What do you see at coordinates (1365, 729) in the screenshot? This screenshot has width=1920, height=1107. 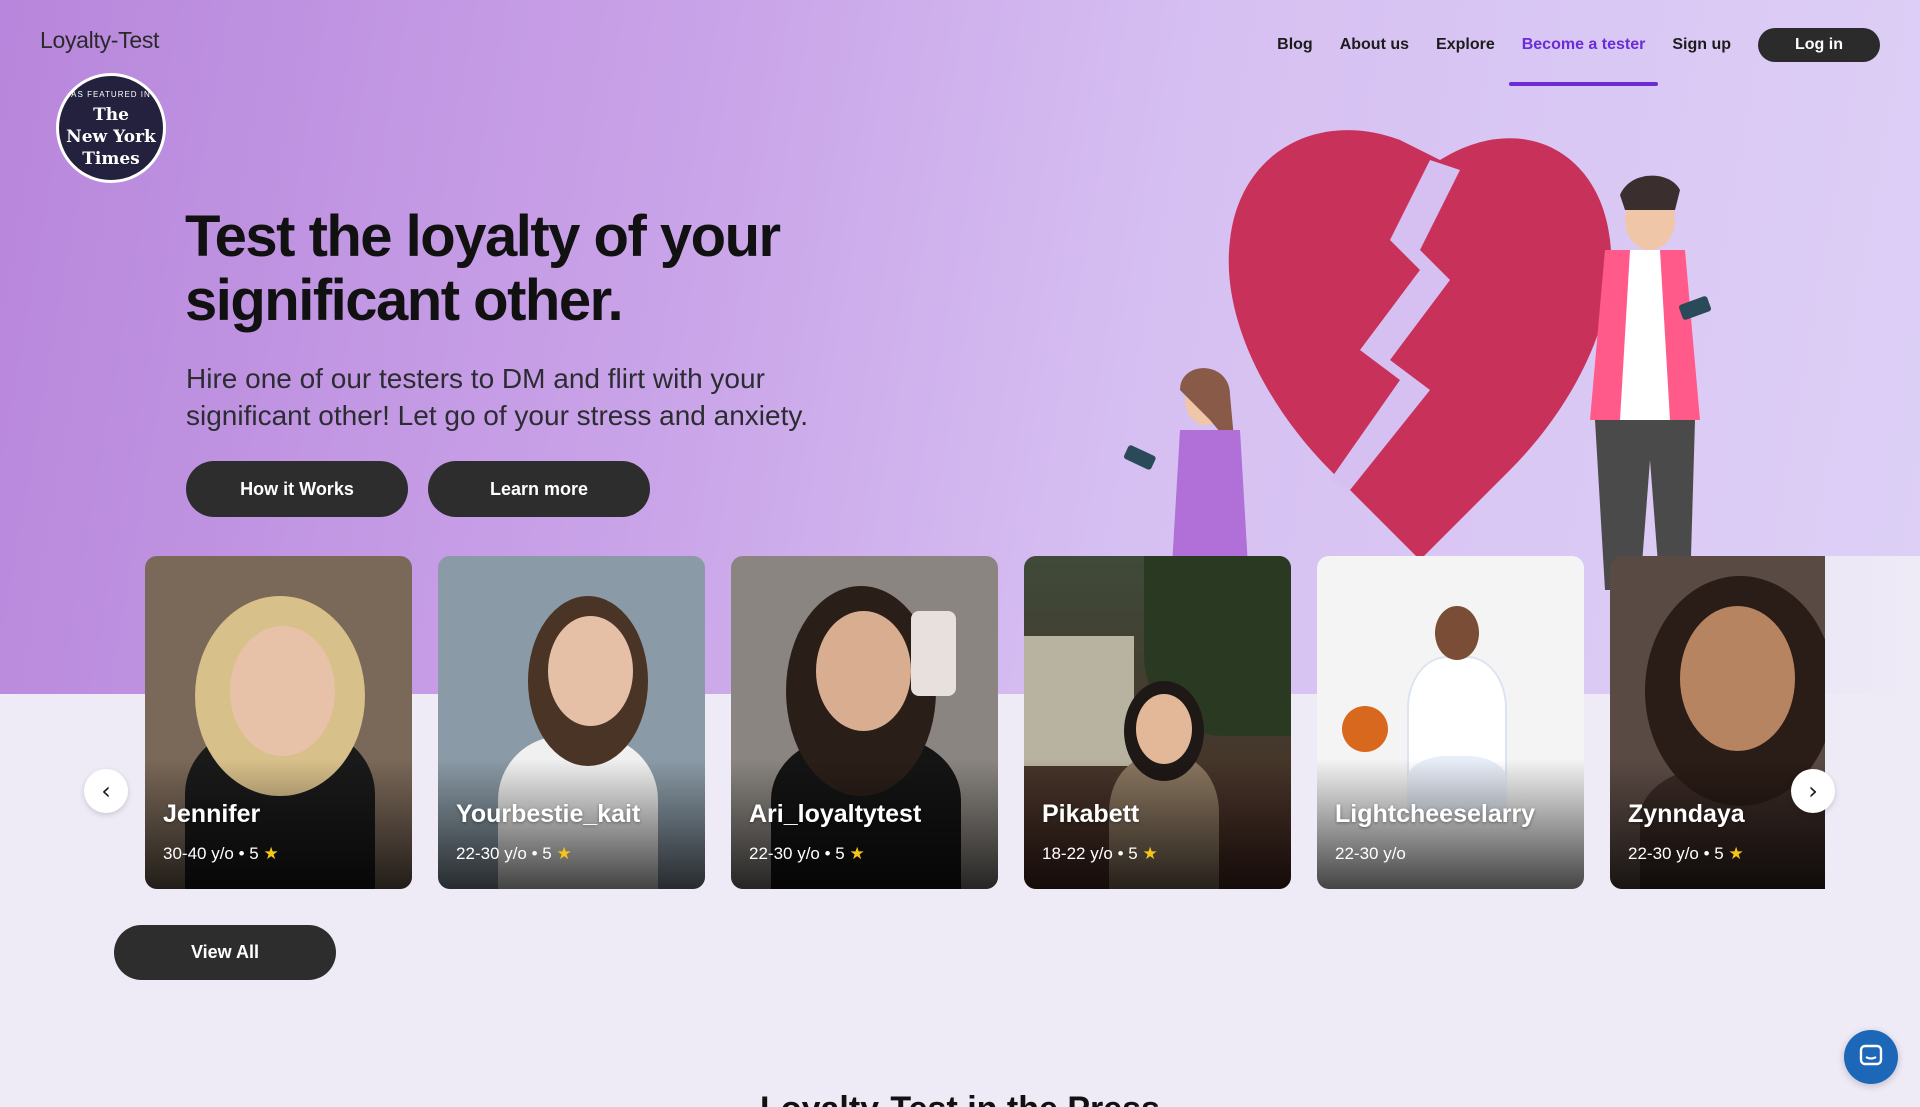 I see `basketball` at bounding box center [1365, 729].